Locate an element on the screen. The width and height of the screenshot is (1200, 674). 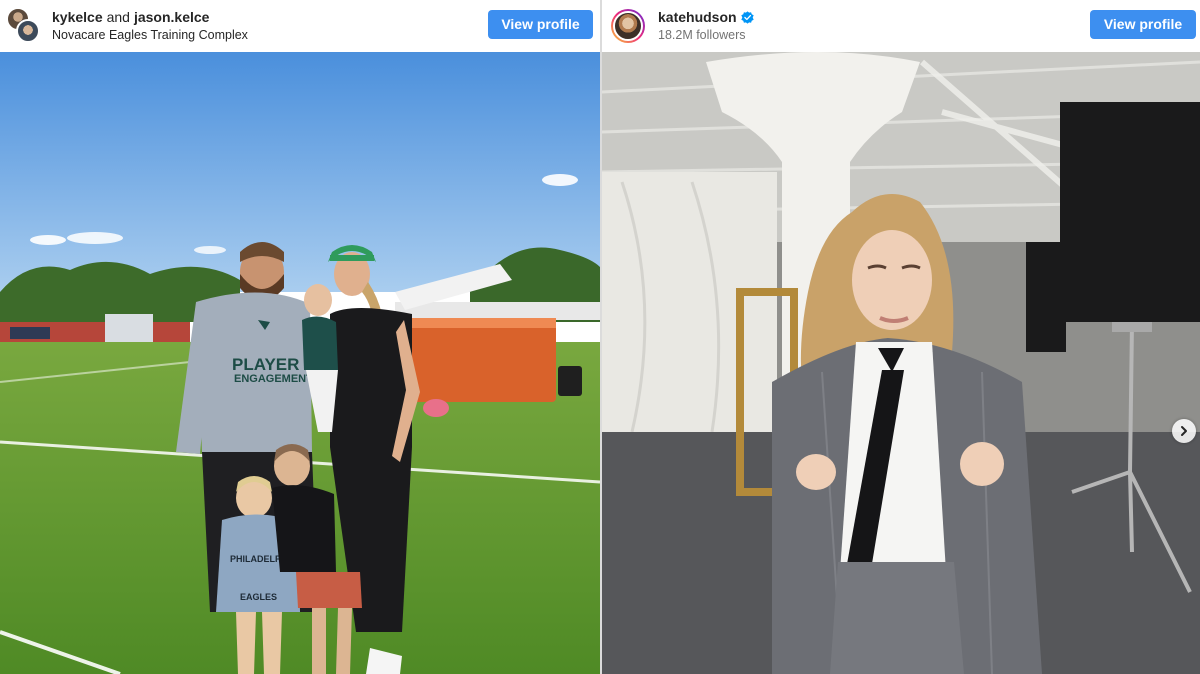
chevron-right-icon is located at coordinates (1184, 431).